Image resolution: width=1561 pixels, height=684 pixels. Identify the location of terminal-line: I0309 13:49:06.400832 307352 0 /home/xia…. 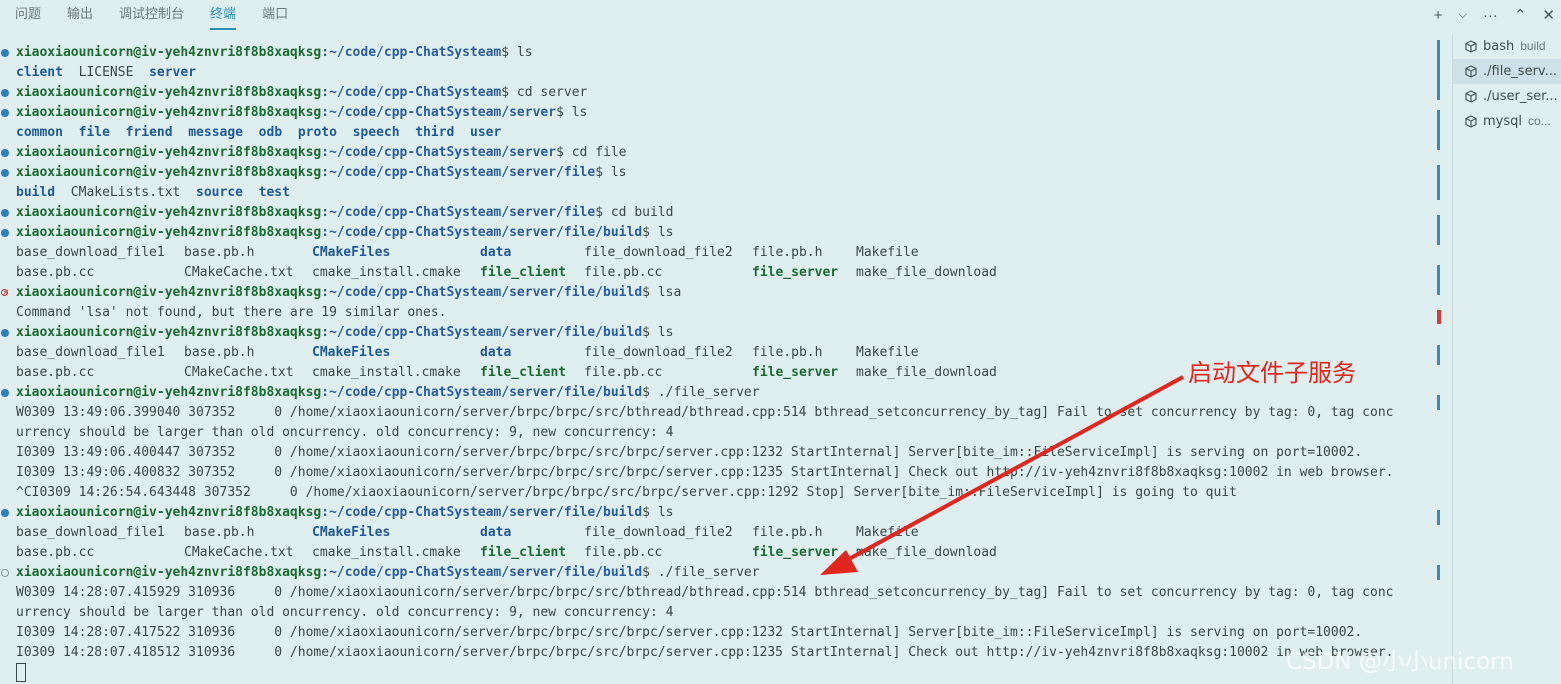
(712, 473).